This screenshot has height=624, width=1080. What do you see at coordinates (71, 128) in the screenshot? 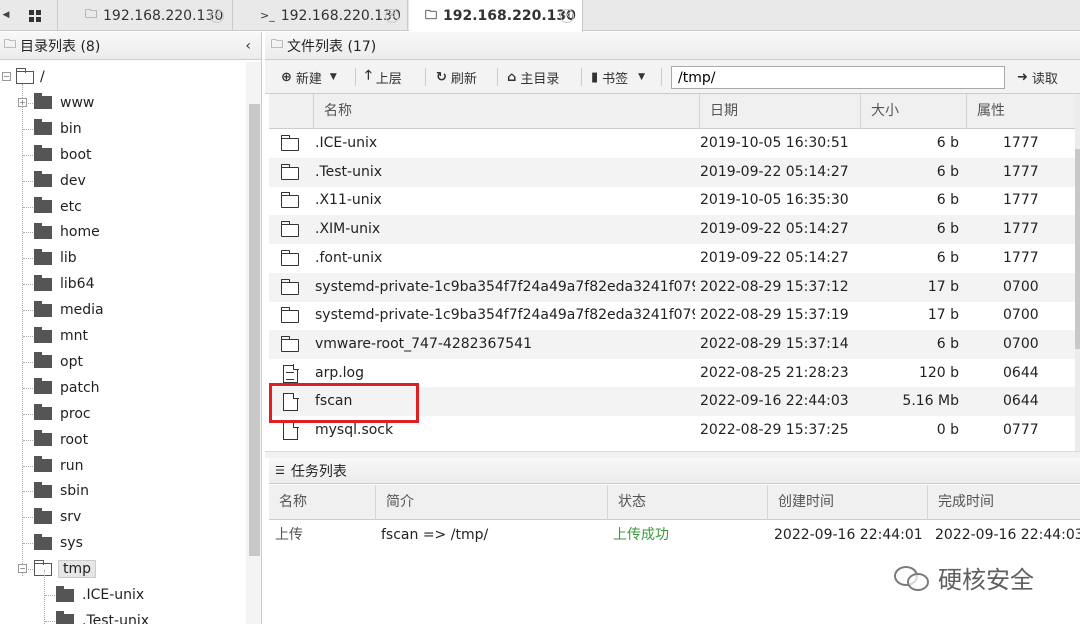
I see `tree-node-label: bin` at bounding box center [71, 128].